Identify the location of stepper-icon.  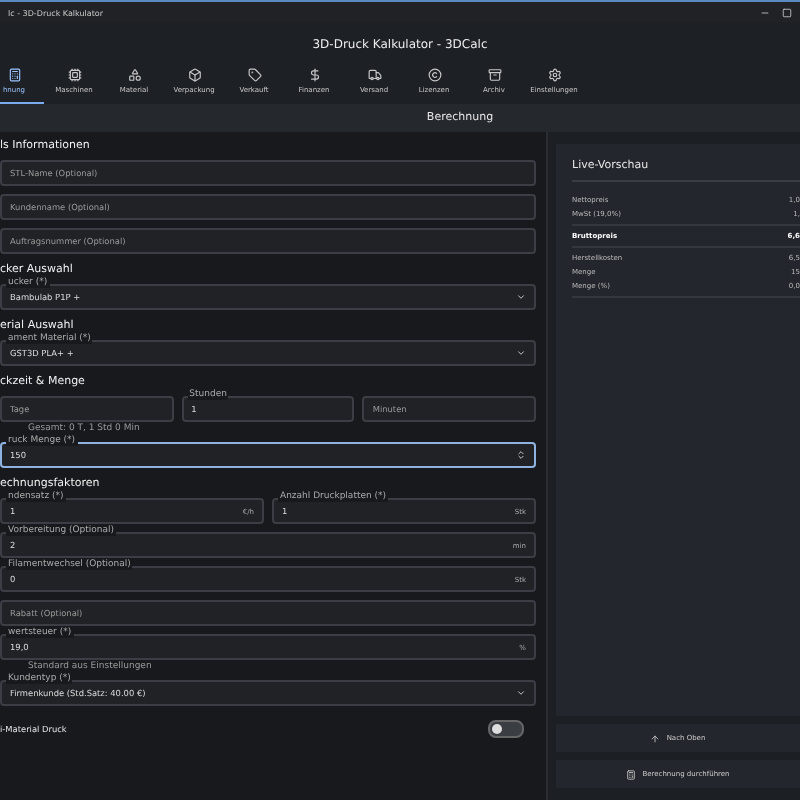
(521, 455).